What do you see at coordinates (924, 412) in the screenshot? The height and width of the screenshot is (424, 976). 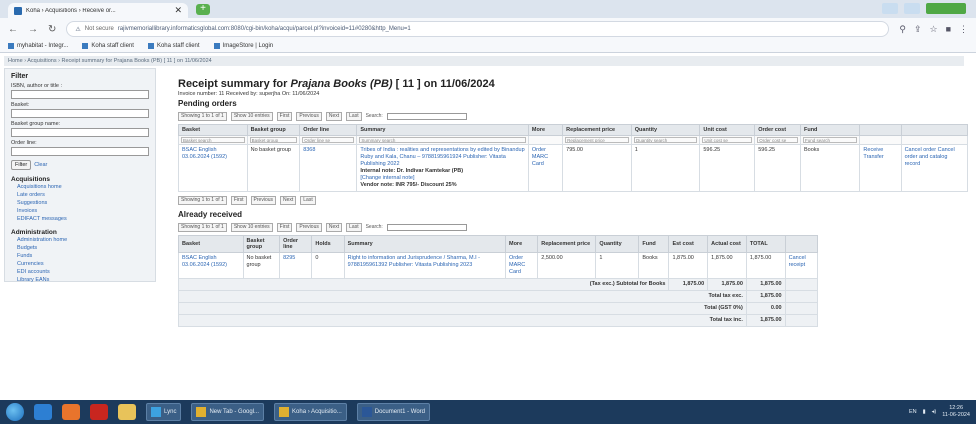 I see `network-icon: ▮` at bounding box center [924, 412].